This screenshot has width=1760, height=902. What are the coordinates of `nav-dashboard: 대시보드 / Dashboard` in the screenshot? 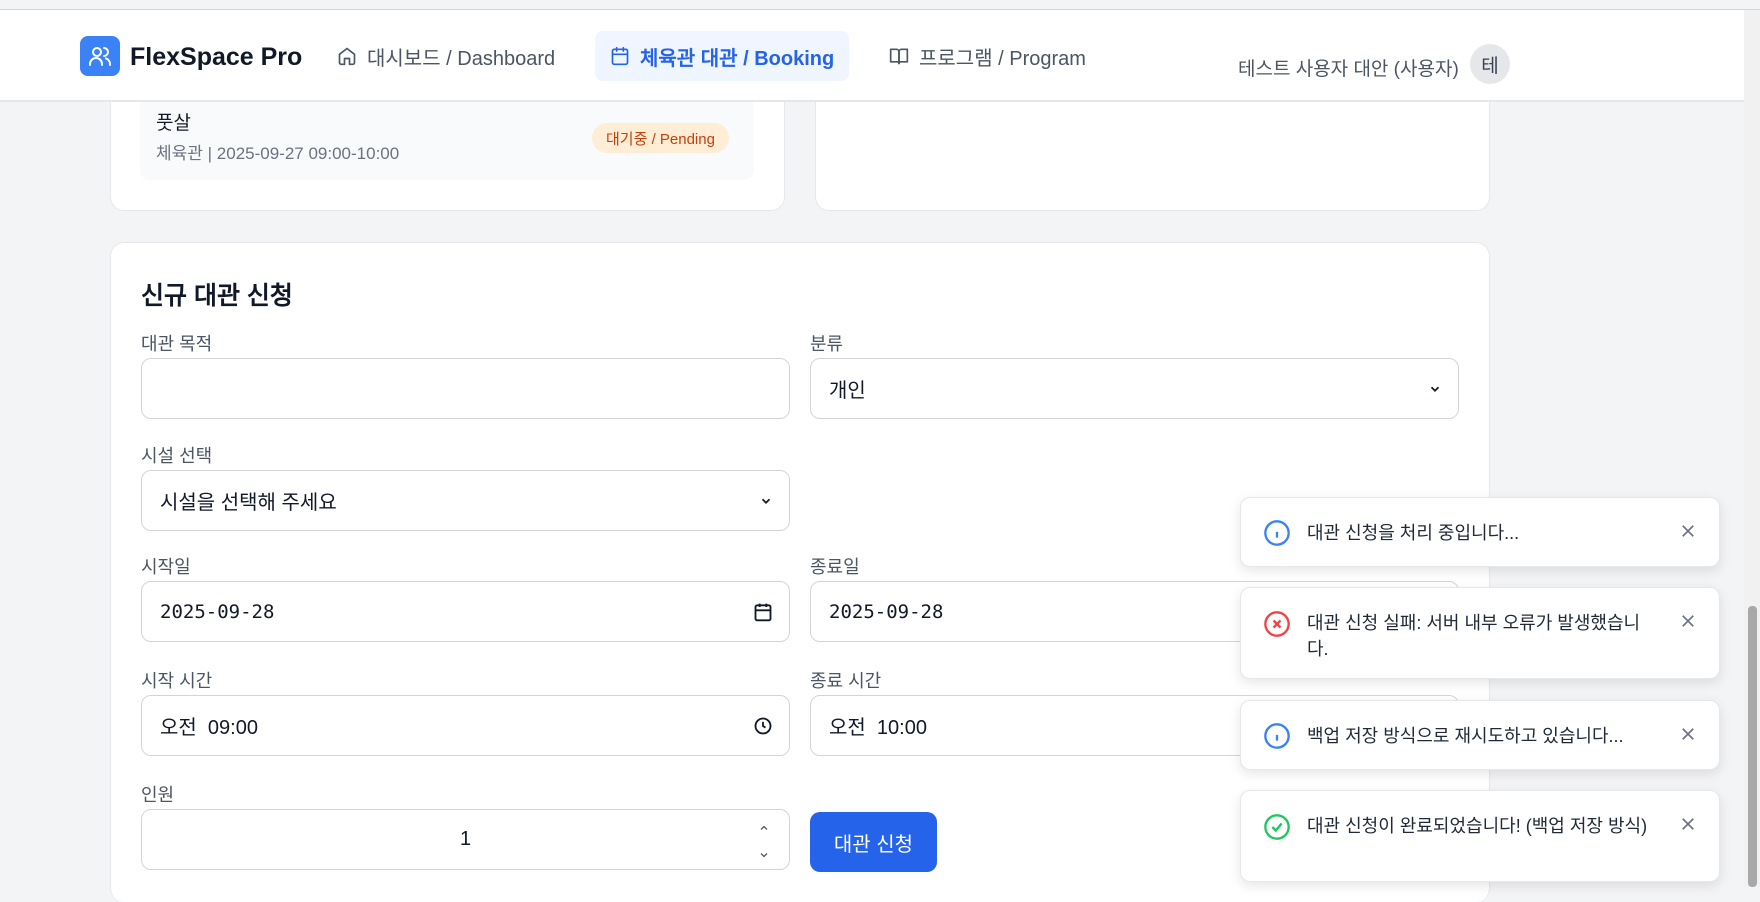 It's located at (446, 56).